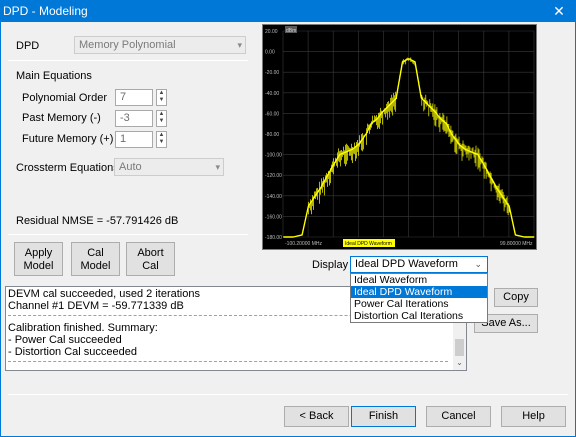 Image resolution: width=576 pixels, height=437 pixels. I want to click on log-line: DEVM cal succeeded, used 2 iterations, so click(104, 294).